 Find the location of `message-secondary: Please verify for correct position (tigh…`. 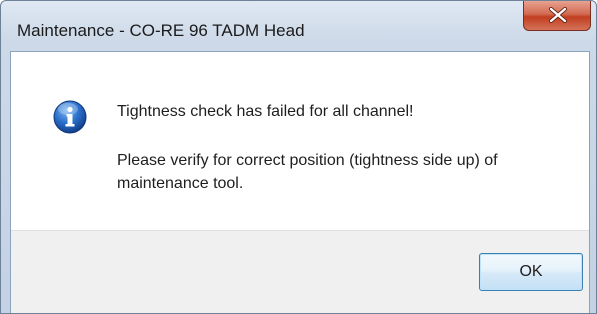

message-secondary: Please verify for correct position (tigh… is located at coordinates (307, 172).